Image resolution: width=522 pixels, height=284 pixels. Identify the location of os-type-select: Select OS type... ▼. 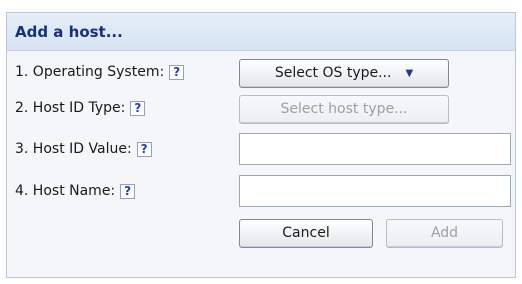
(344, 73).